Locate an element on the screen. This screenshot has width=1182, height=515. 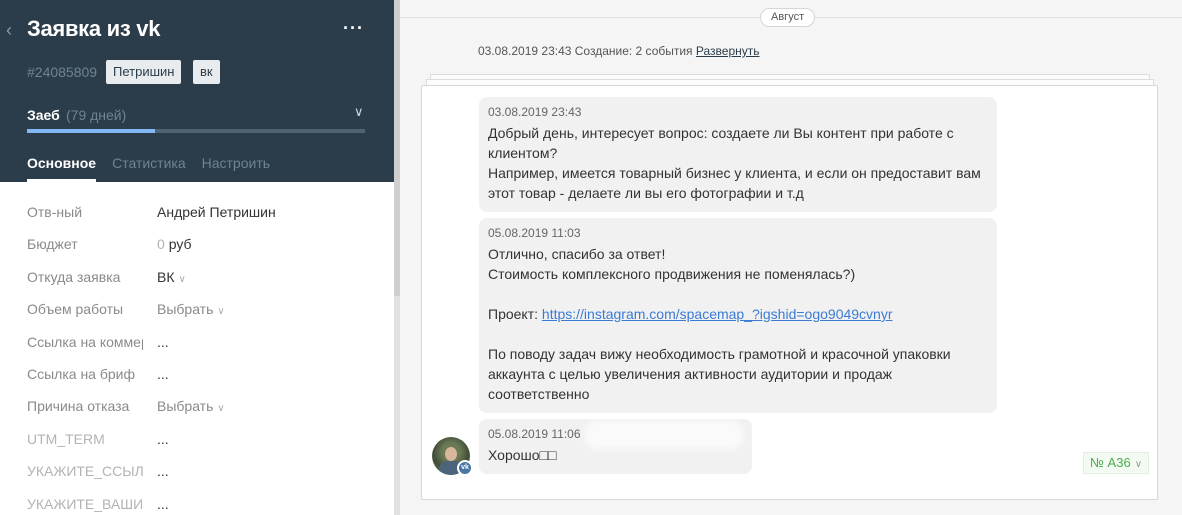
event-summary-text: 03.08.2019 23:43 Создание: 2 события is located at coordinates (585, 51).